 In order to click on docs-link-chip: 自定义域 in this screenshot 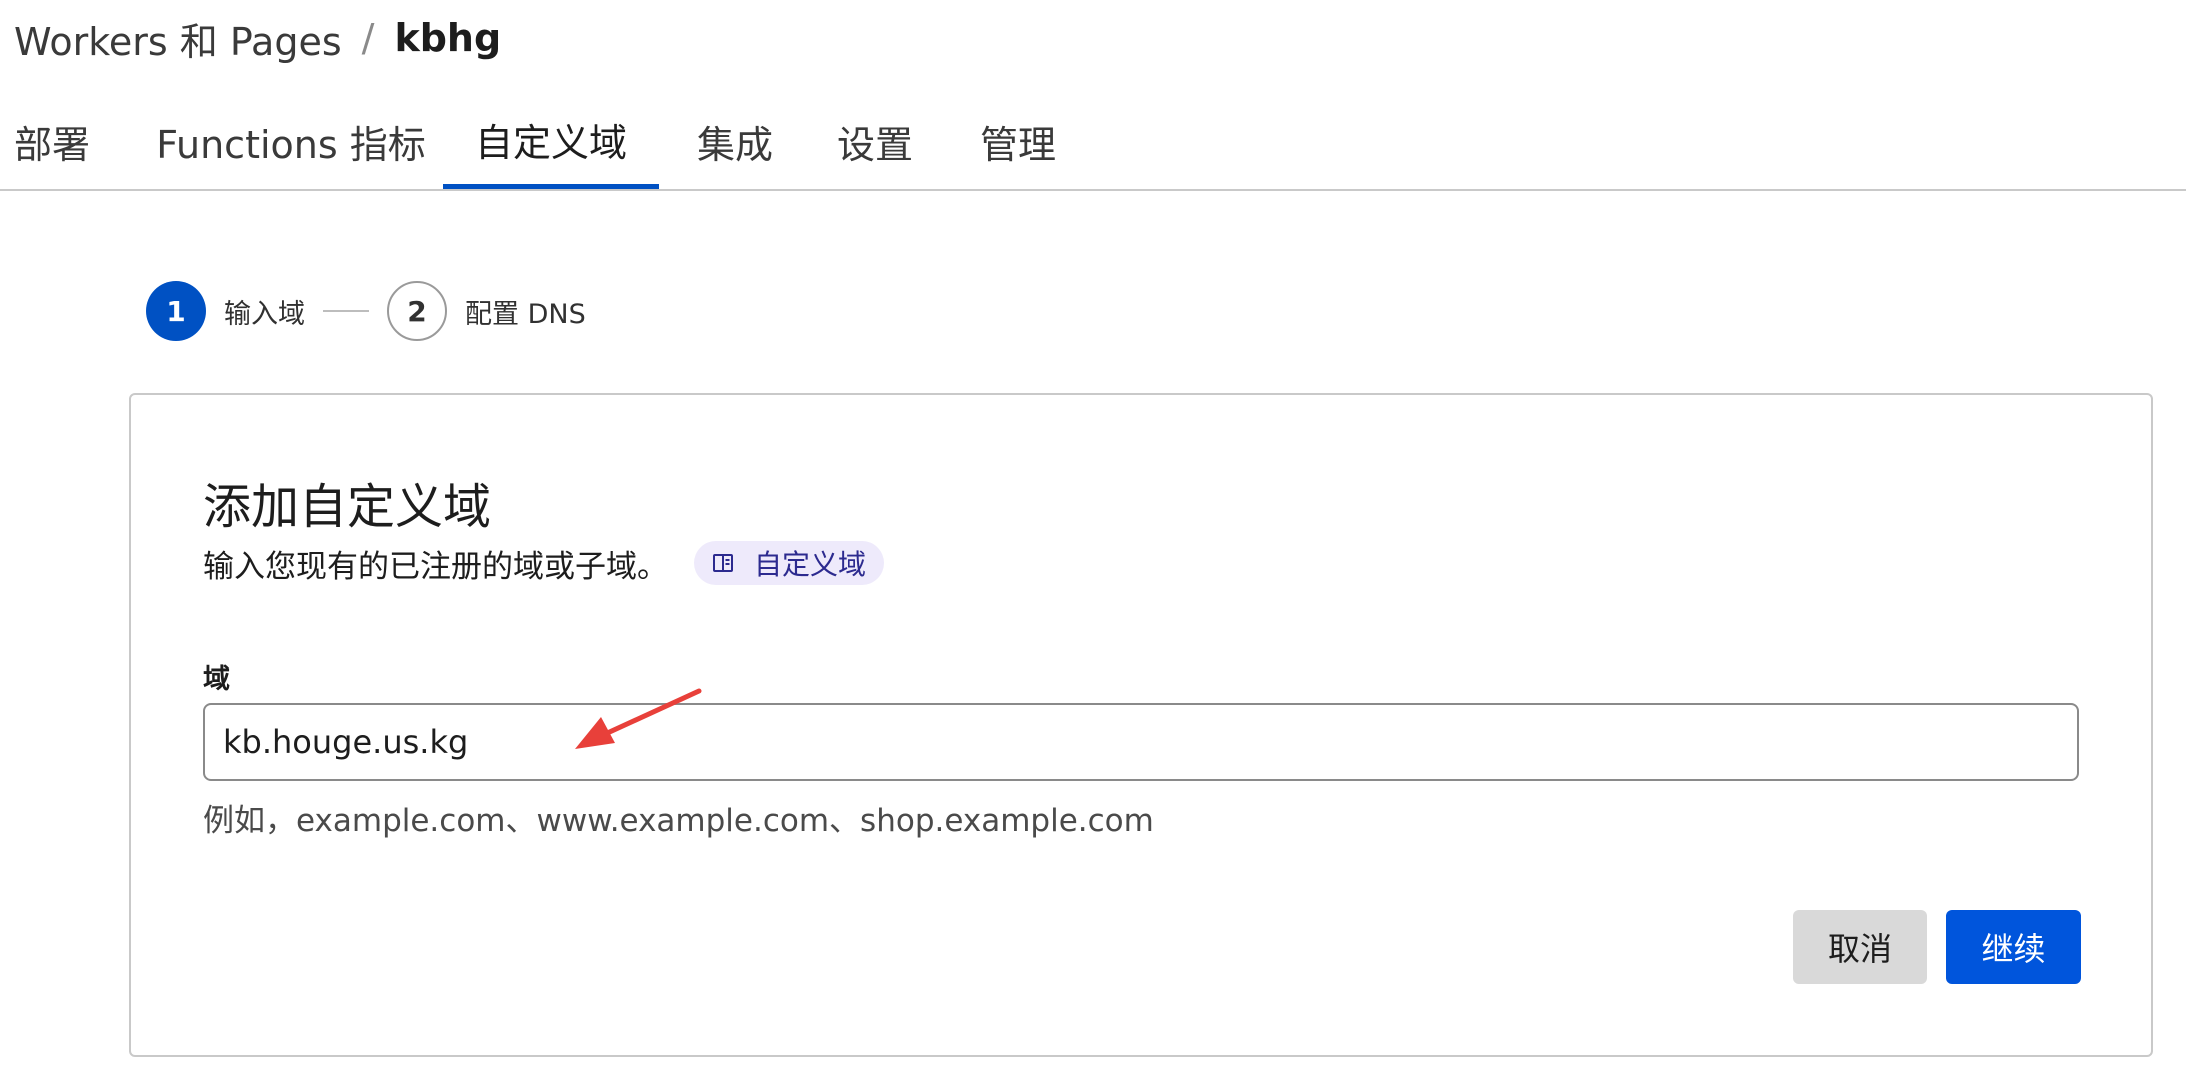, I will do `click(789, 563)`.